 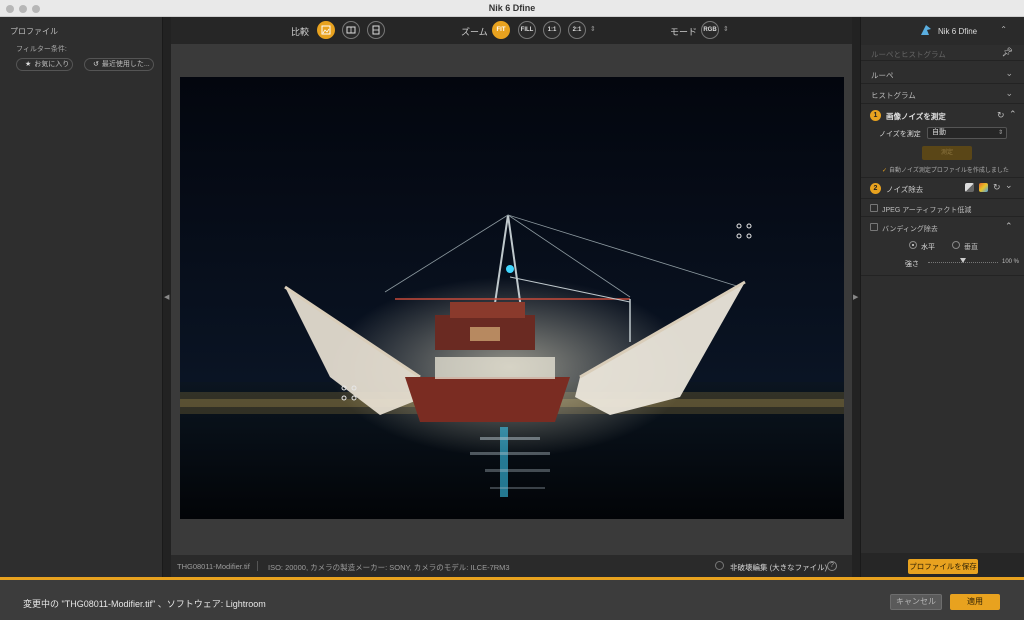 I want to click on step-1-badge: 1, so click(x=875, y=115).